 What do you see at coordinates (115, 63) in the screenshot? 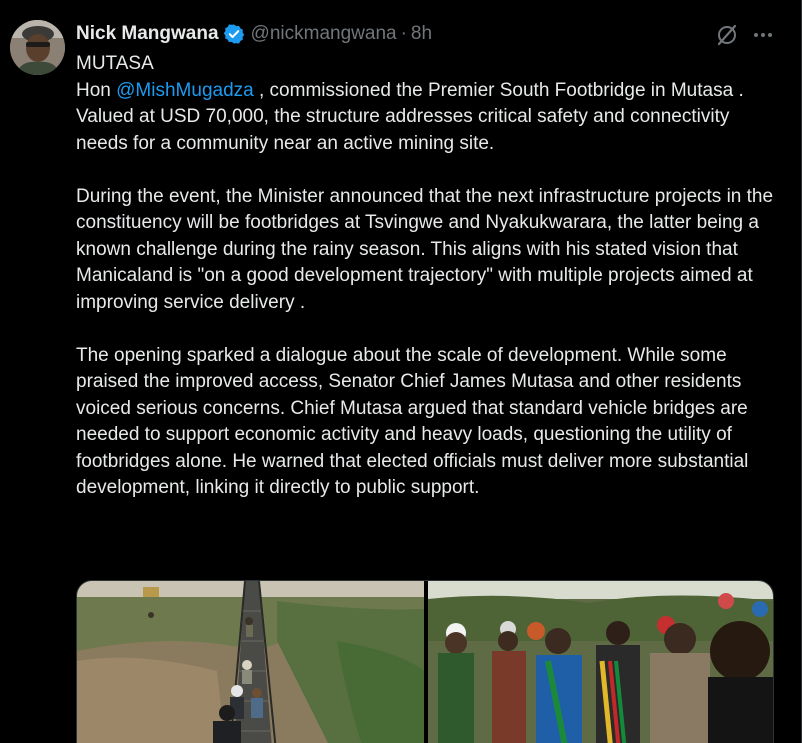
I see `tweet-heading: MUTASA` at bounding box center [115, 63].